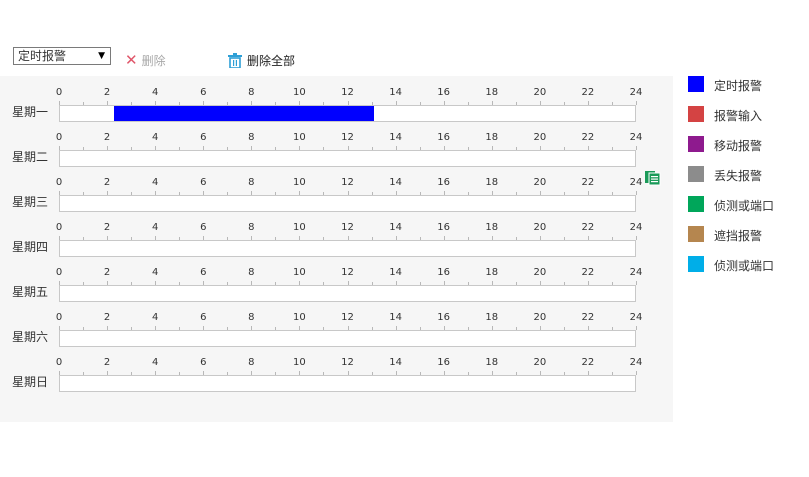  I want to click on day-label: 星期三, so click(30, 202).